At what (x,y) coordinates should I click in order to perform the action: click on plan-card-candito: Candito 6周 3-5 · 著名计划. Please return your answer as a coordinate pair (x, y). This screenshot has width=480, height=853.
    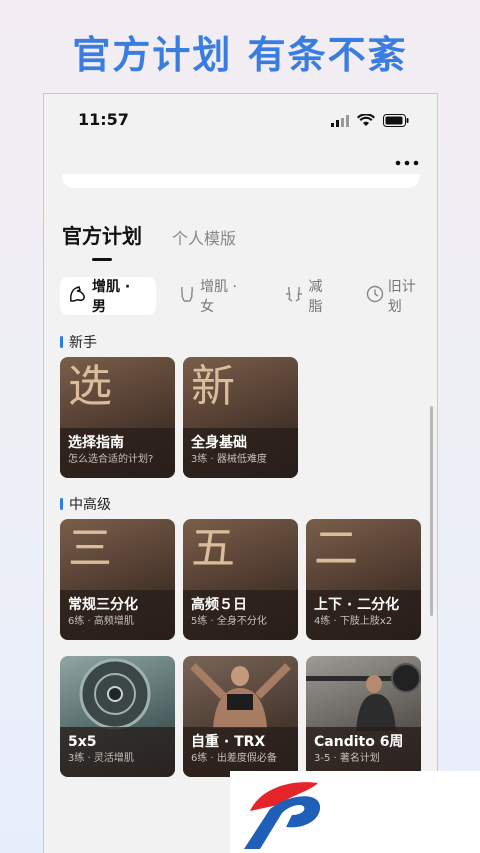
    Looking at the image, I should click on (363, 716).